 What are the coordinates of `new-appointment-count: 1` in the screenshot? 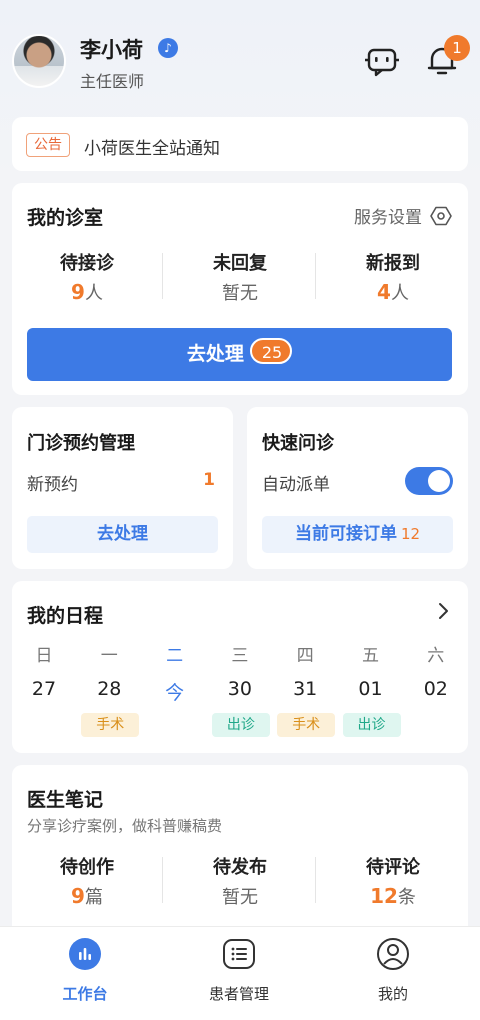 It's located at (209, 480).